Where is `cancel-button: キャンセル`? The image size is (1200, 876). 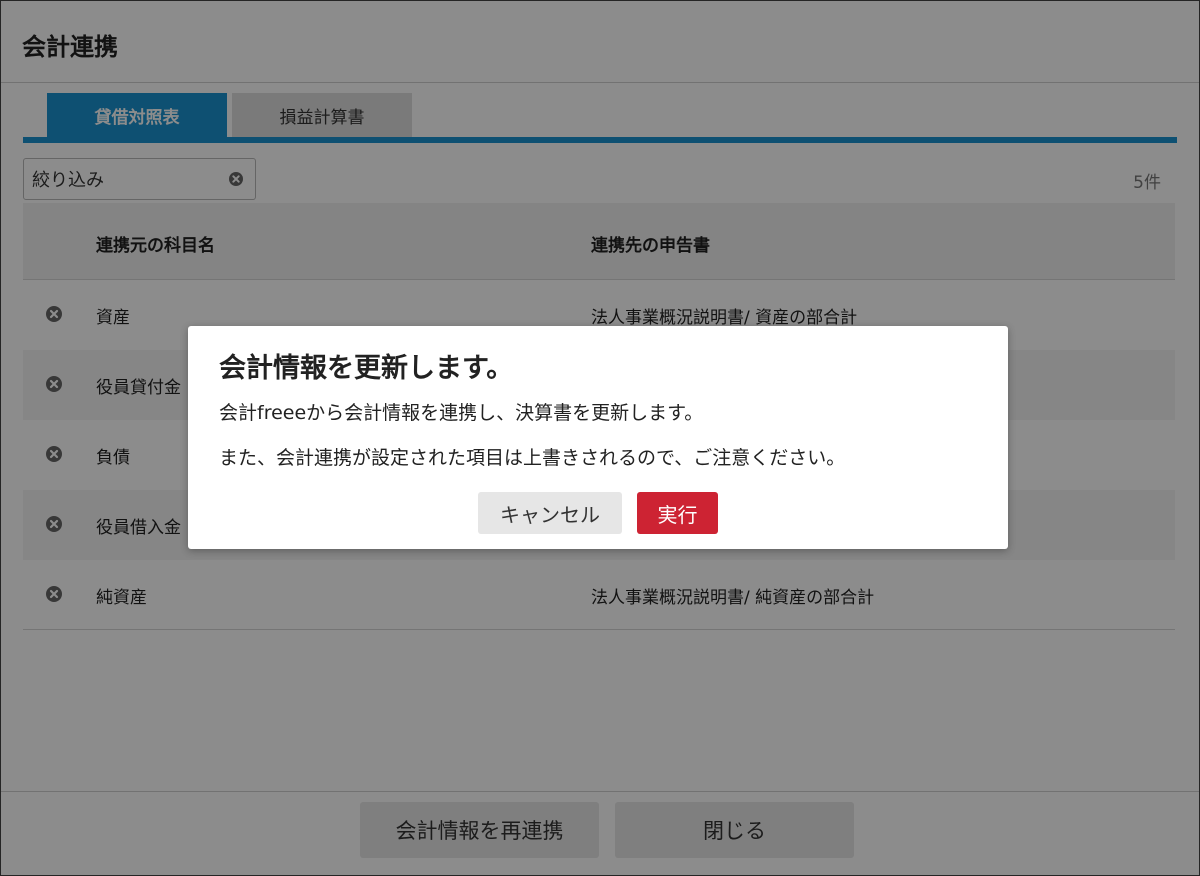 cancel-button: キャンセル is located at coordinates (550, 513).